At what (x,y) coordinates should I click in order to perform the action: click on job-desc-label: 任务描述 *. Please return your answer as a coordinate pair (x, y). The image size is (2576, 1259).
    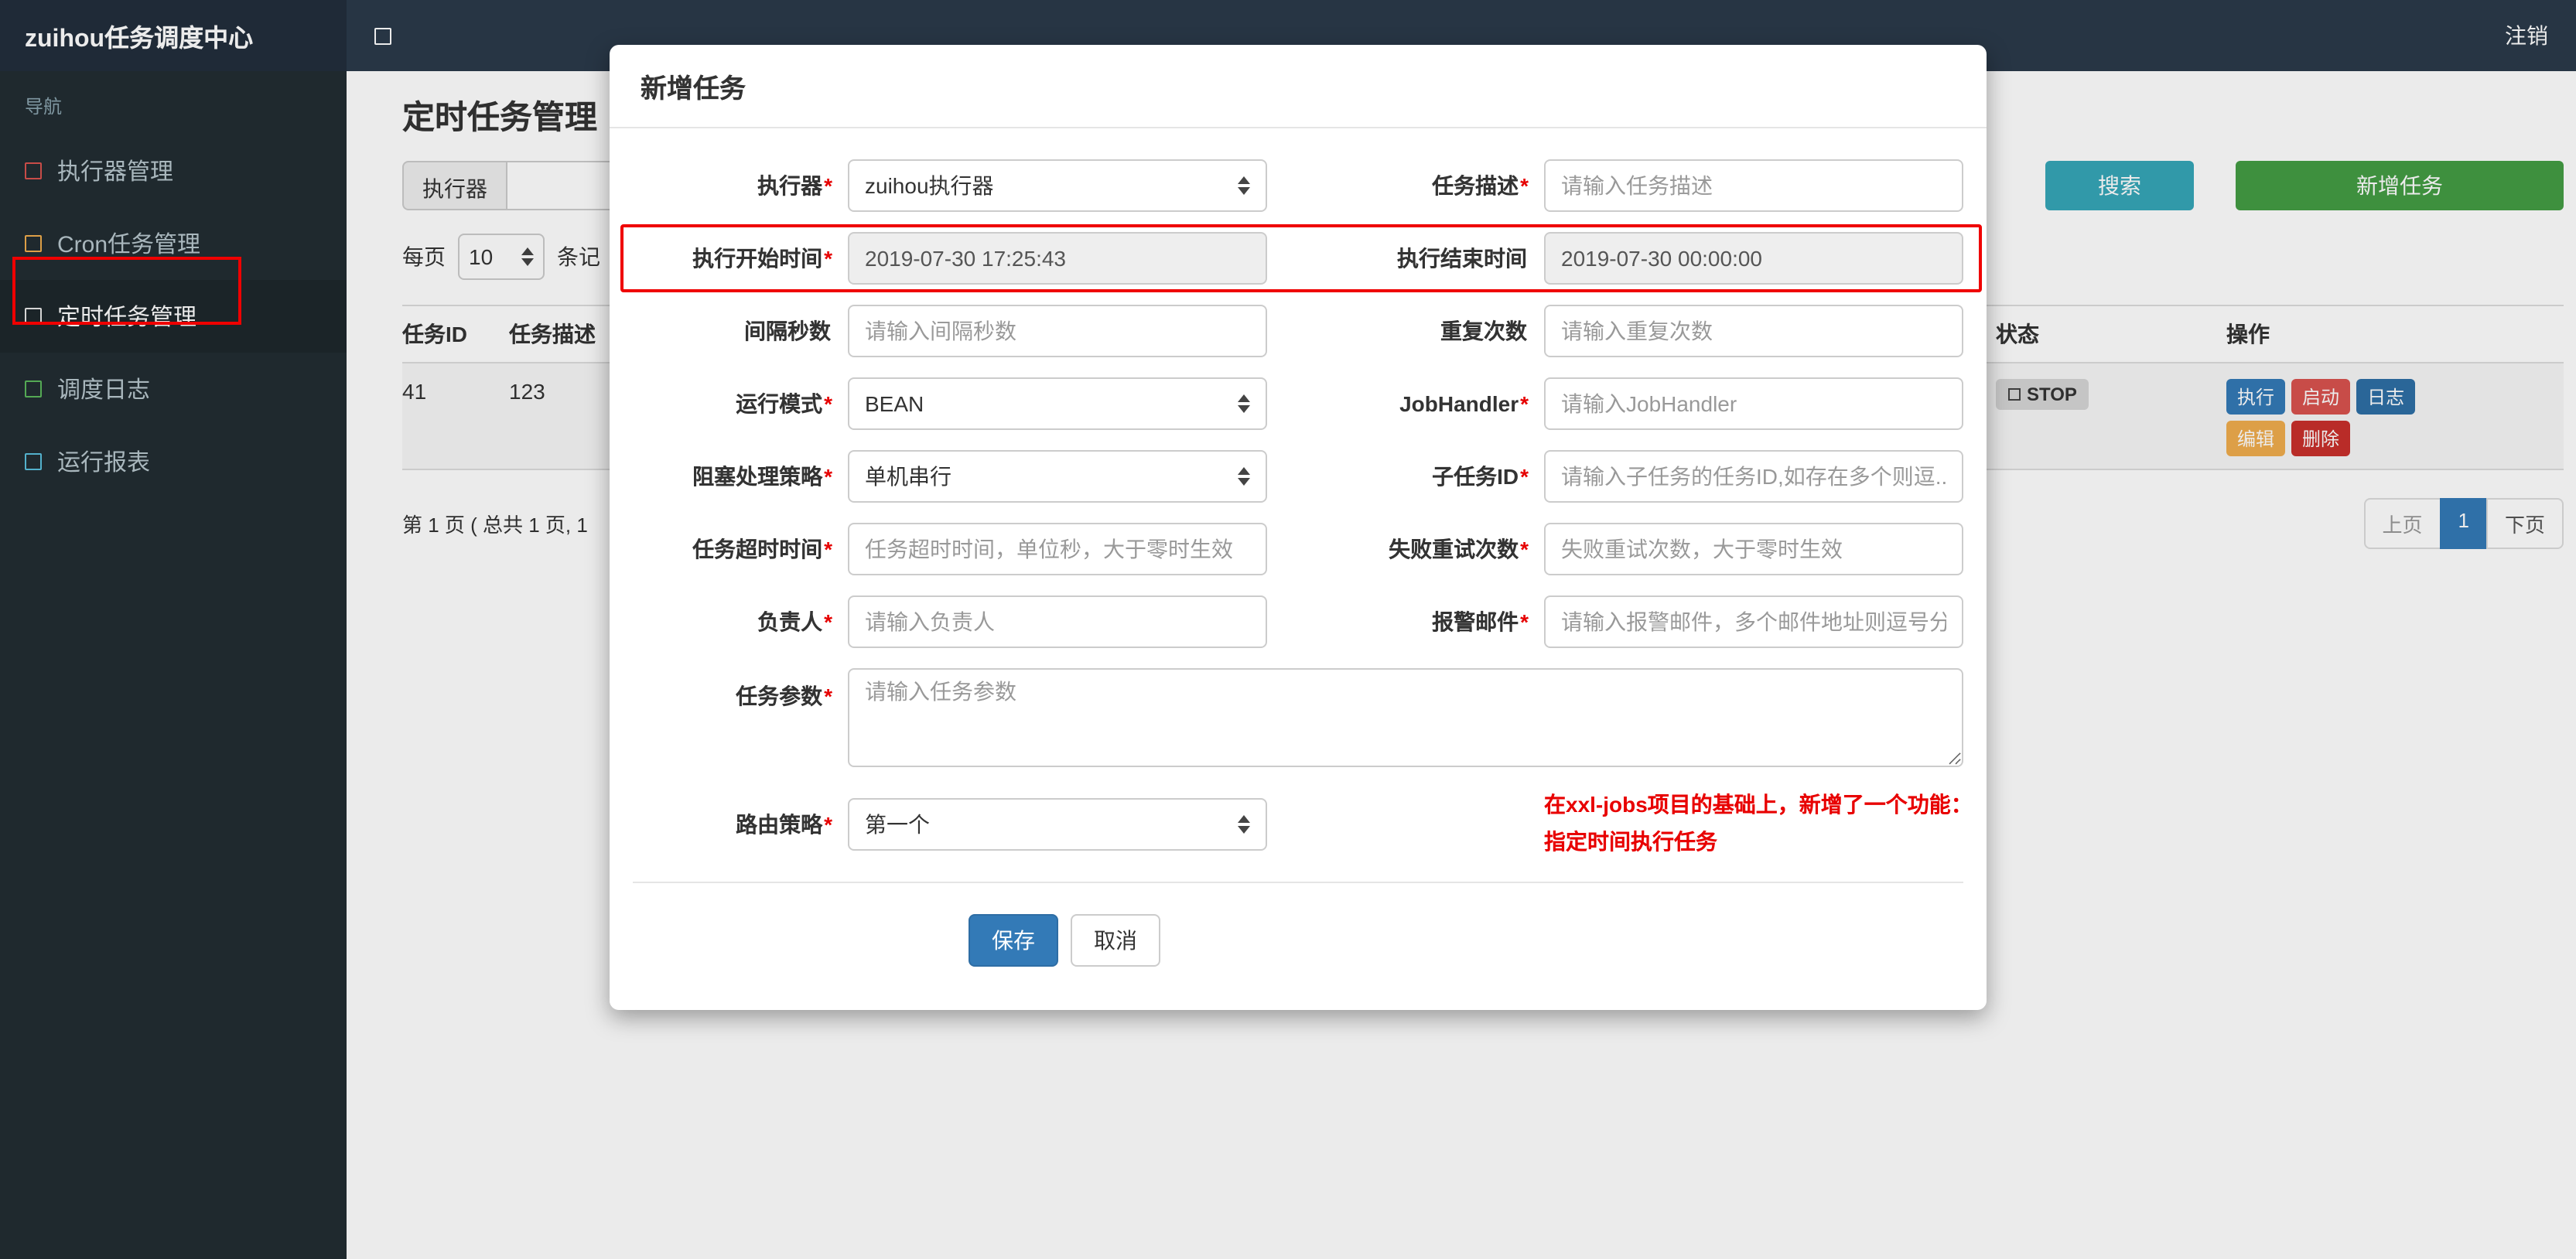
    Looking at the image, I should click on (1480, 186).